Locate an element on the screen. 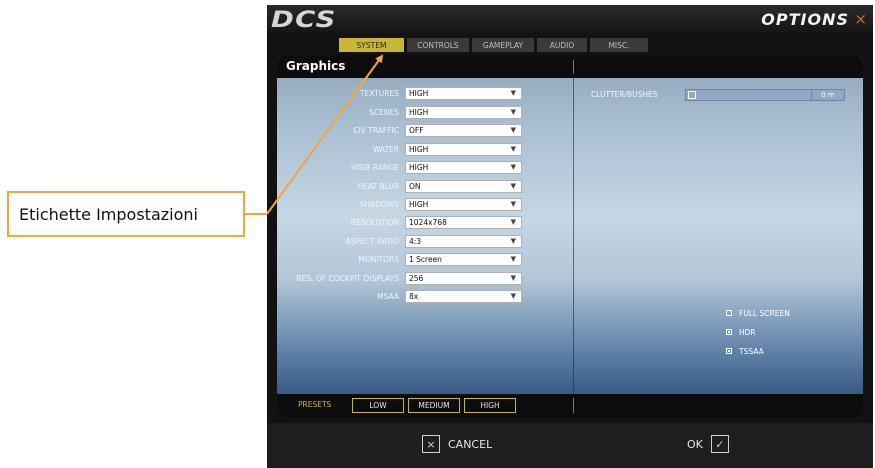  dropdown-value: 1024x768 is located at coordinates (428, 222).